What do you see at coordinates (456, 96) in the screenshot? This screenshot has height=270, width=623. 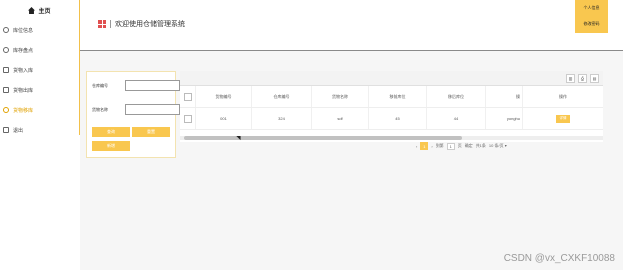 I see `column-header: 移后库位` at bounding box center [456, 96].